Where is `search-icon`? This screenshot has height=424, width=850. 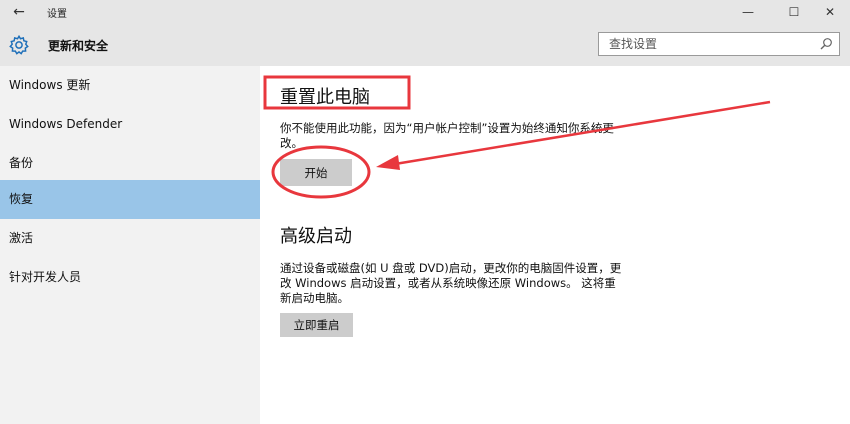 search-icon is located at coordinates (826, 44).